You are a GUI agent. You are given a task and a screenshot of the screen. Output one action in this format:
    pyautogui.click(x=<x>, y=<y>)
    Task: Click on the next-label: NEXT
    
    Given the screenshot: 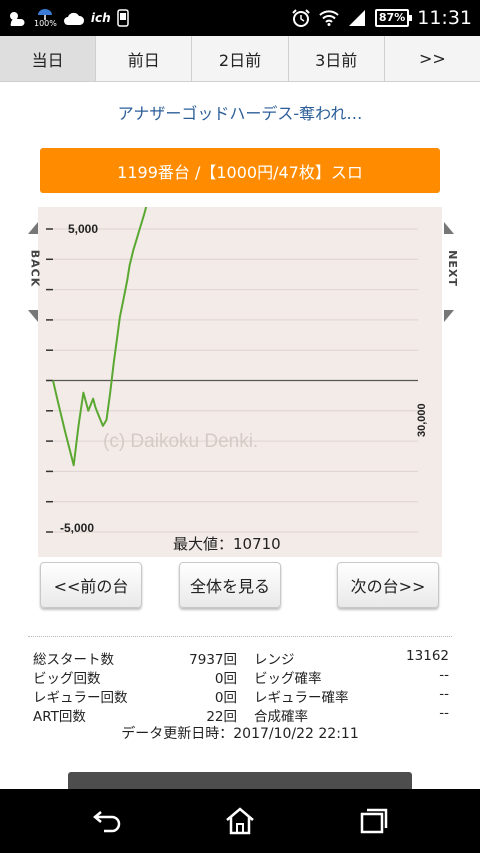 What is the action you would take?
    pyautogui.click(x=452, y=268)
    